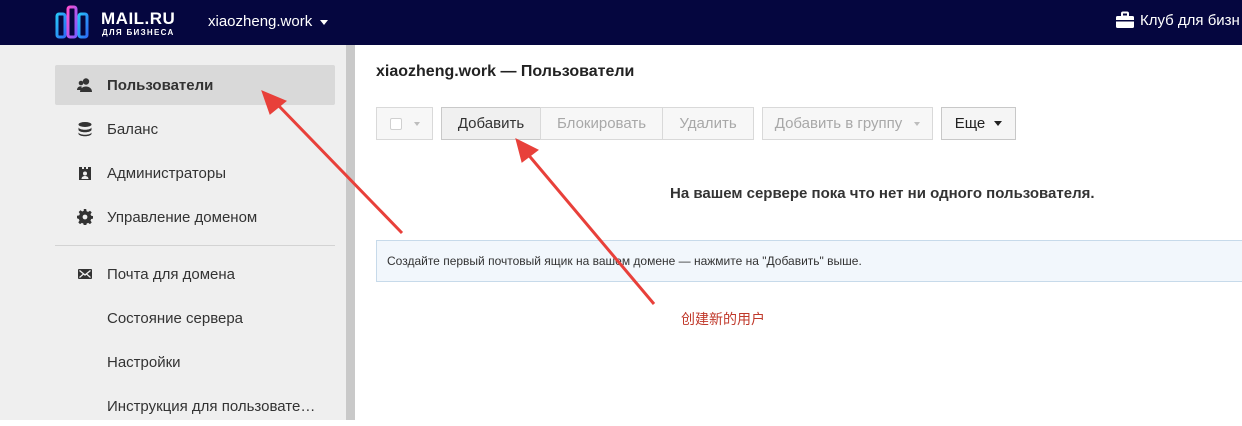 This screenshot has width=1242, height=426. What do you see at coordinates (144, 362) in the screenshot?
I see `sidebar-item-label: Настройки` at bounding box center [144, 362].